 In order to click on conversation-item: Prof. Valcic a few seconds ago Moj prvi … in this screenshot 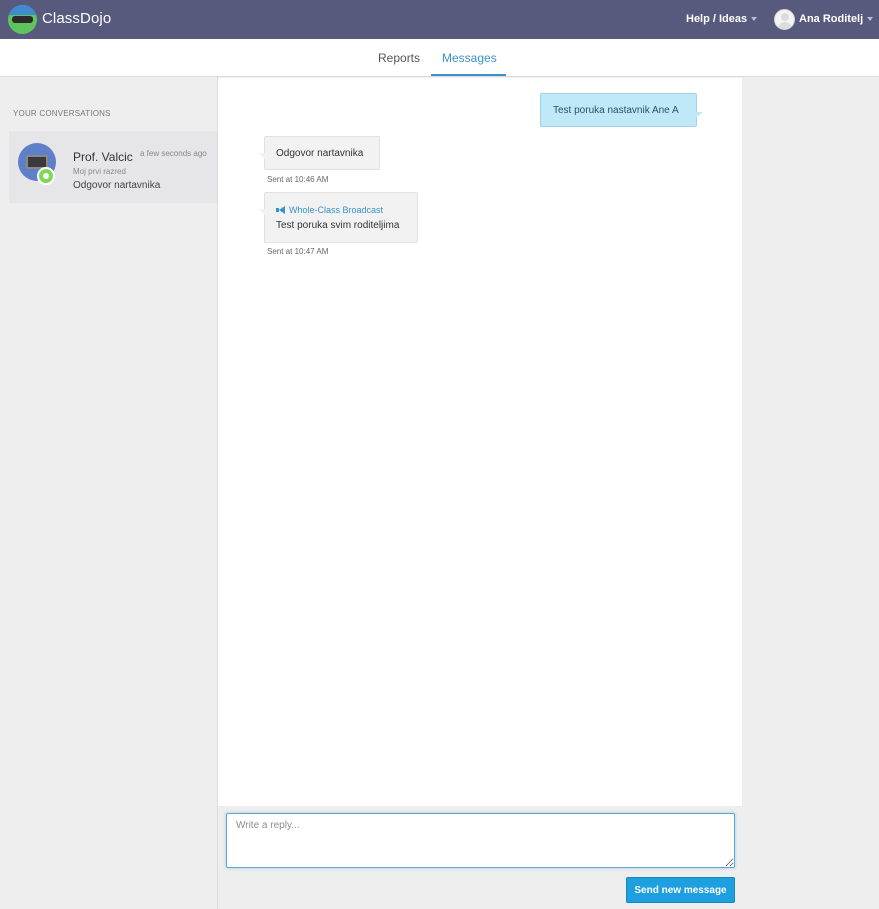, I will do `click(113, 167)`.